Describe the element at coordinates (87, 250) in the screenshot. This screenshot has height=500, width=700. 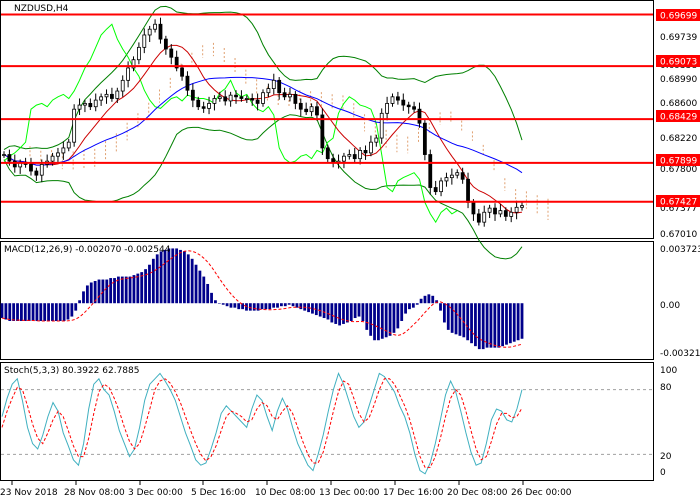
I see `macd-chart-title: MACD(12,26,9) -0.002070 -0.002544` at that location.